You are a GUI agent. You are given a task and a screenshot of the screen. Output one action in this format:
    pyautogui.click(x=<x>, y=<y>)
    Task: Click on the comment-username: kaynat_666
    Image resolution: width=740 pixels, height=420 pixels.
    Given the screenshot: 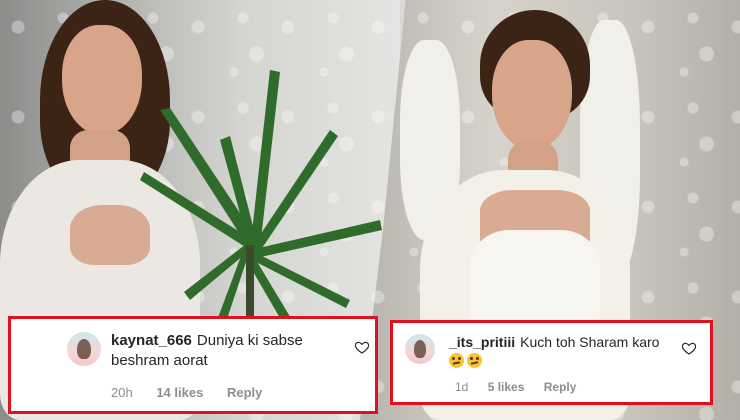 What is the action you would take?
    pyautogui.click(x=151, y=340)
    